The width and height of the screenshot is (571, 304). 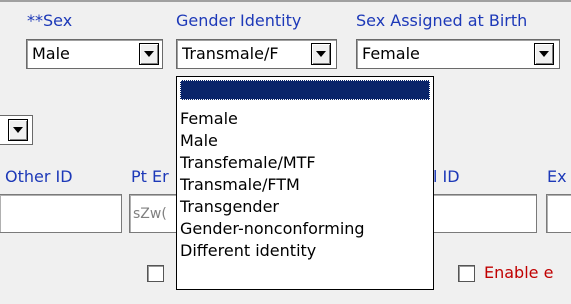 I want to click on sex-at-birth-select: Female, so click(x=458, y=54).